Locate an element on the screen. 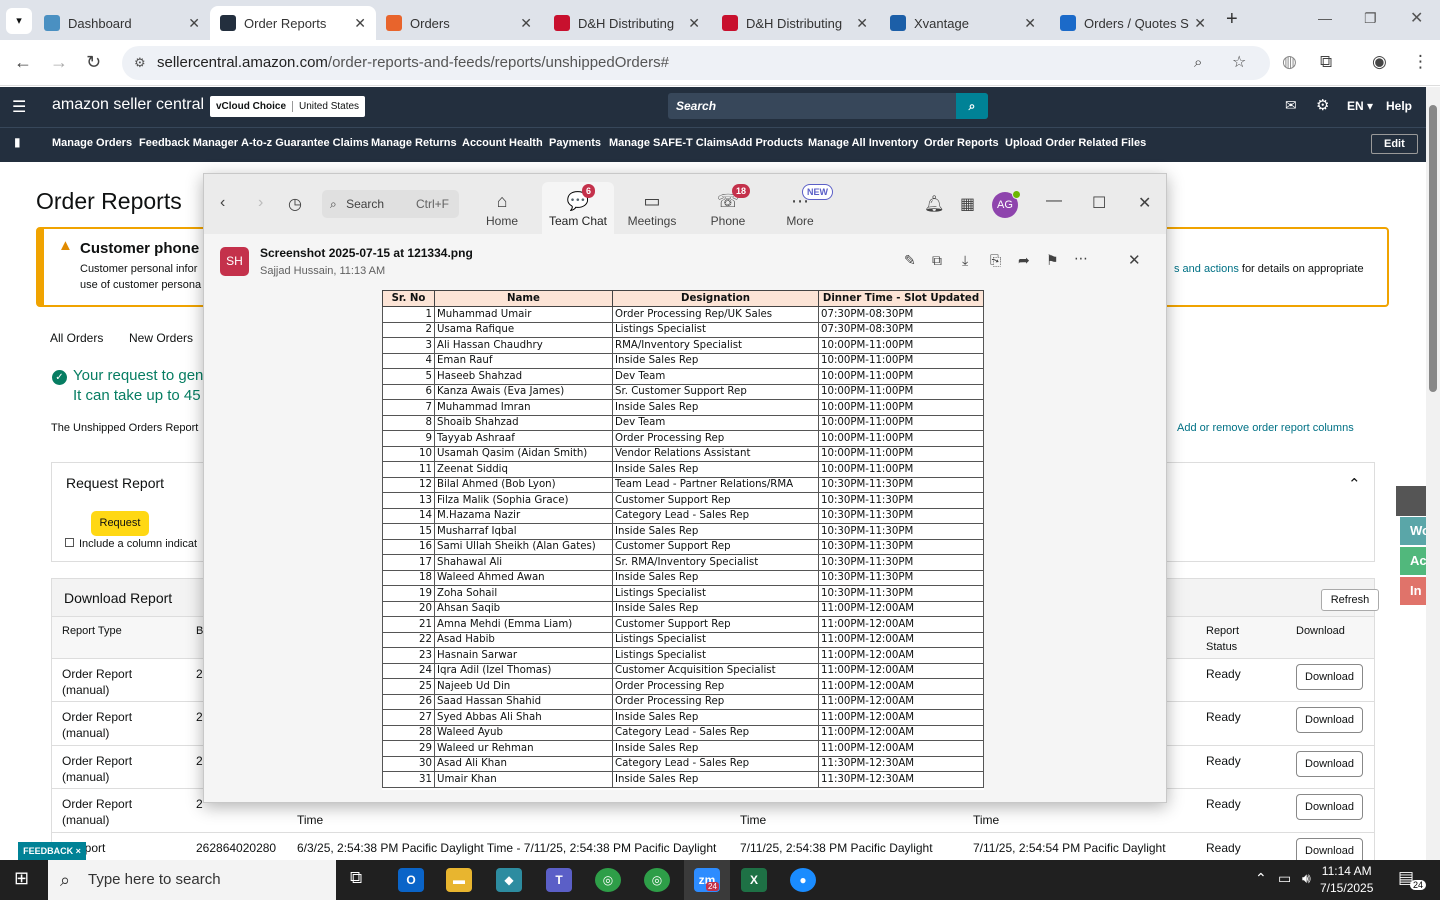 The width and height of the screenshot is (1440, 900). task-view-icon: ⧉ is located at coordinates (356, 878).